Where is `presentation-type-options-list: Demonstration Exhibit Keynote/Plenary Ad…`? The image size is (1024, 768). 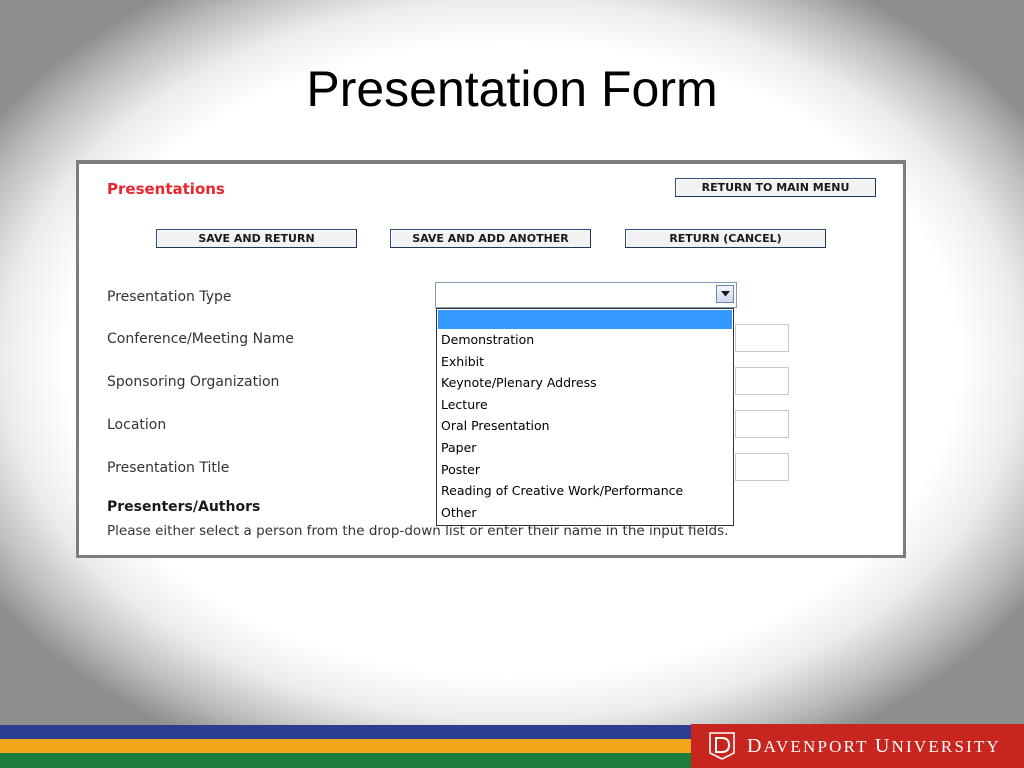 presentation-type-options-list: Demonstration Exhibit Keynote/Plenary Ad… is located at coordinates (585, 417).